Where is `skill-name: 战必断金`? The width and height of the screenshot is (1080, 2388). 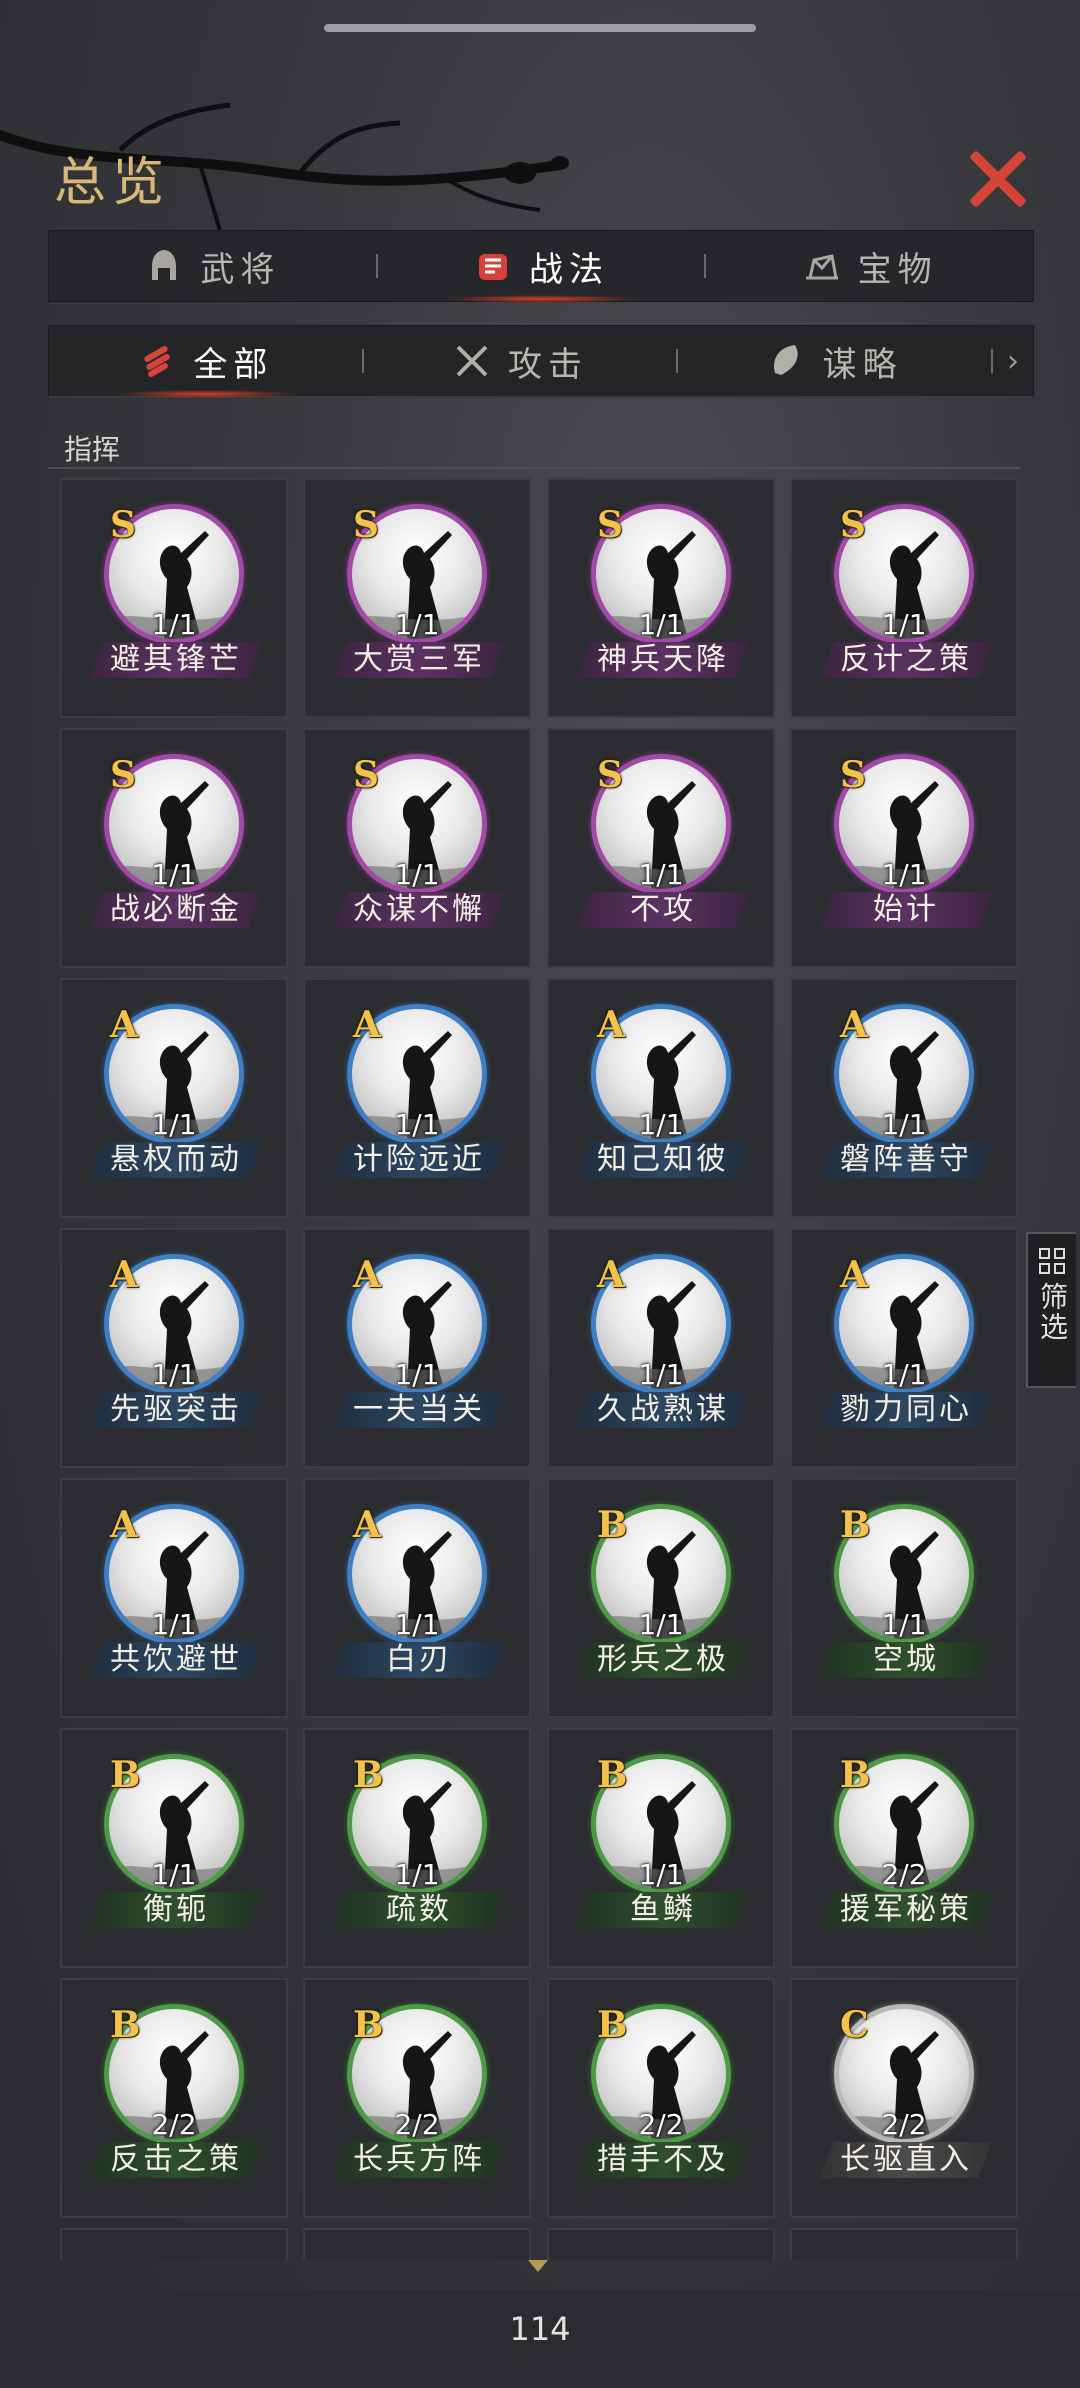 skill-name: 战必断金 is located at coordinates (176, 910).